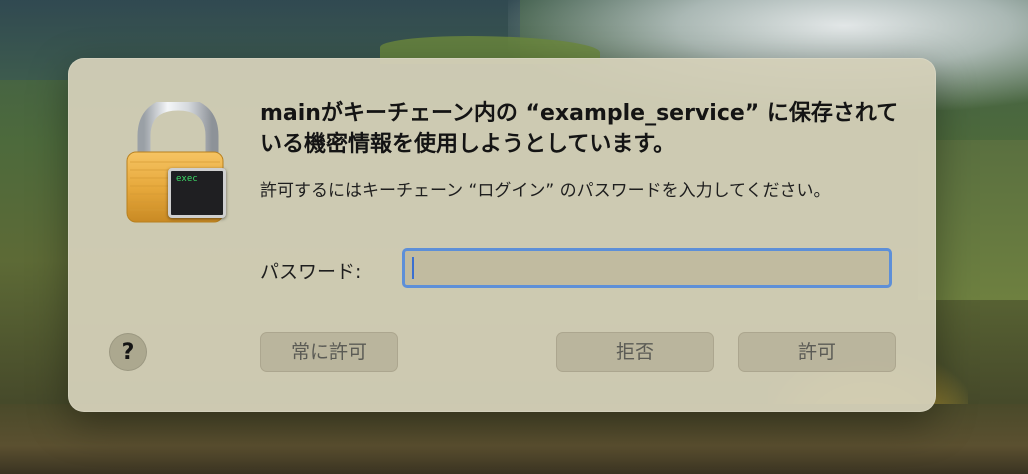  Describe the element at coordinates (197, 193) in the screenshot. I see `terminal-icon: exec` at that location.